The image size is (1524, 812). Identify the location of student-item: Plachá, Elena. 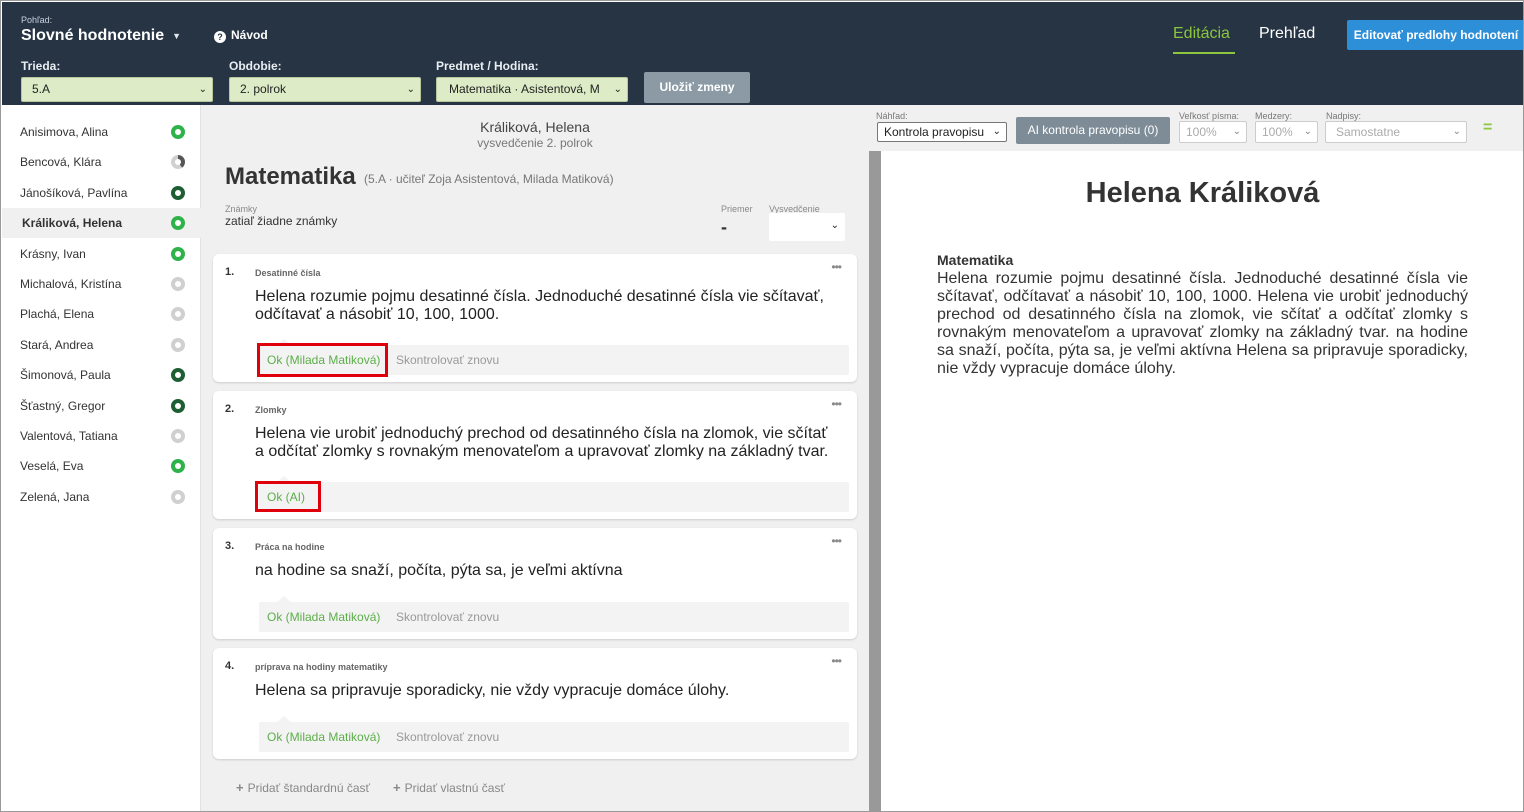
(101, 314).